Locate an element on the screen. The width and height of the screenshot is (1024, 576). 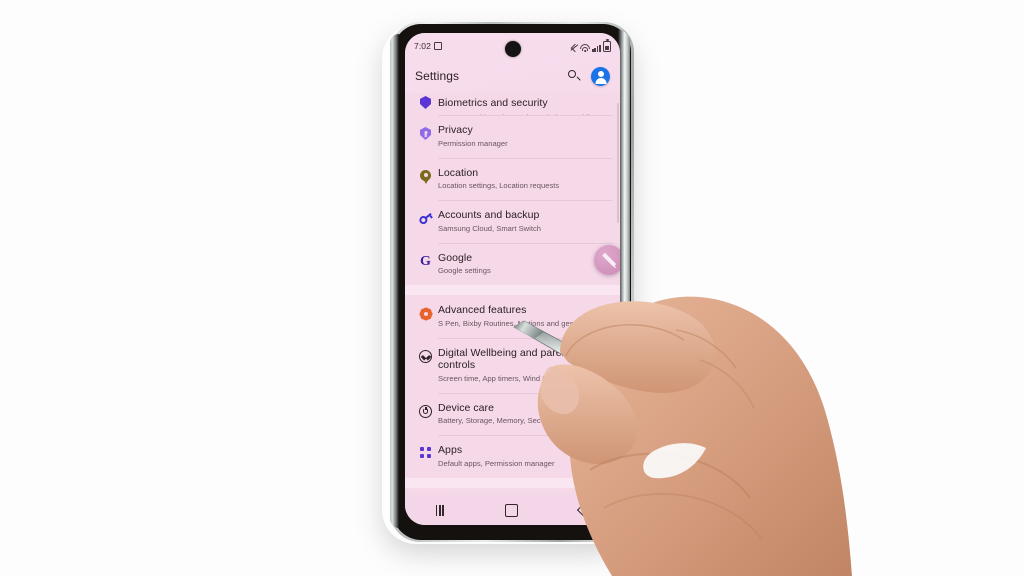
air-command-pen-button is located at coordinates (607, 260).